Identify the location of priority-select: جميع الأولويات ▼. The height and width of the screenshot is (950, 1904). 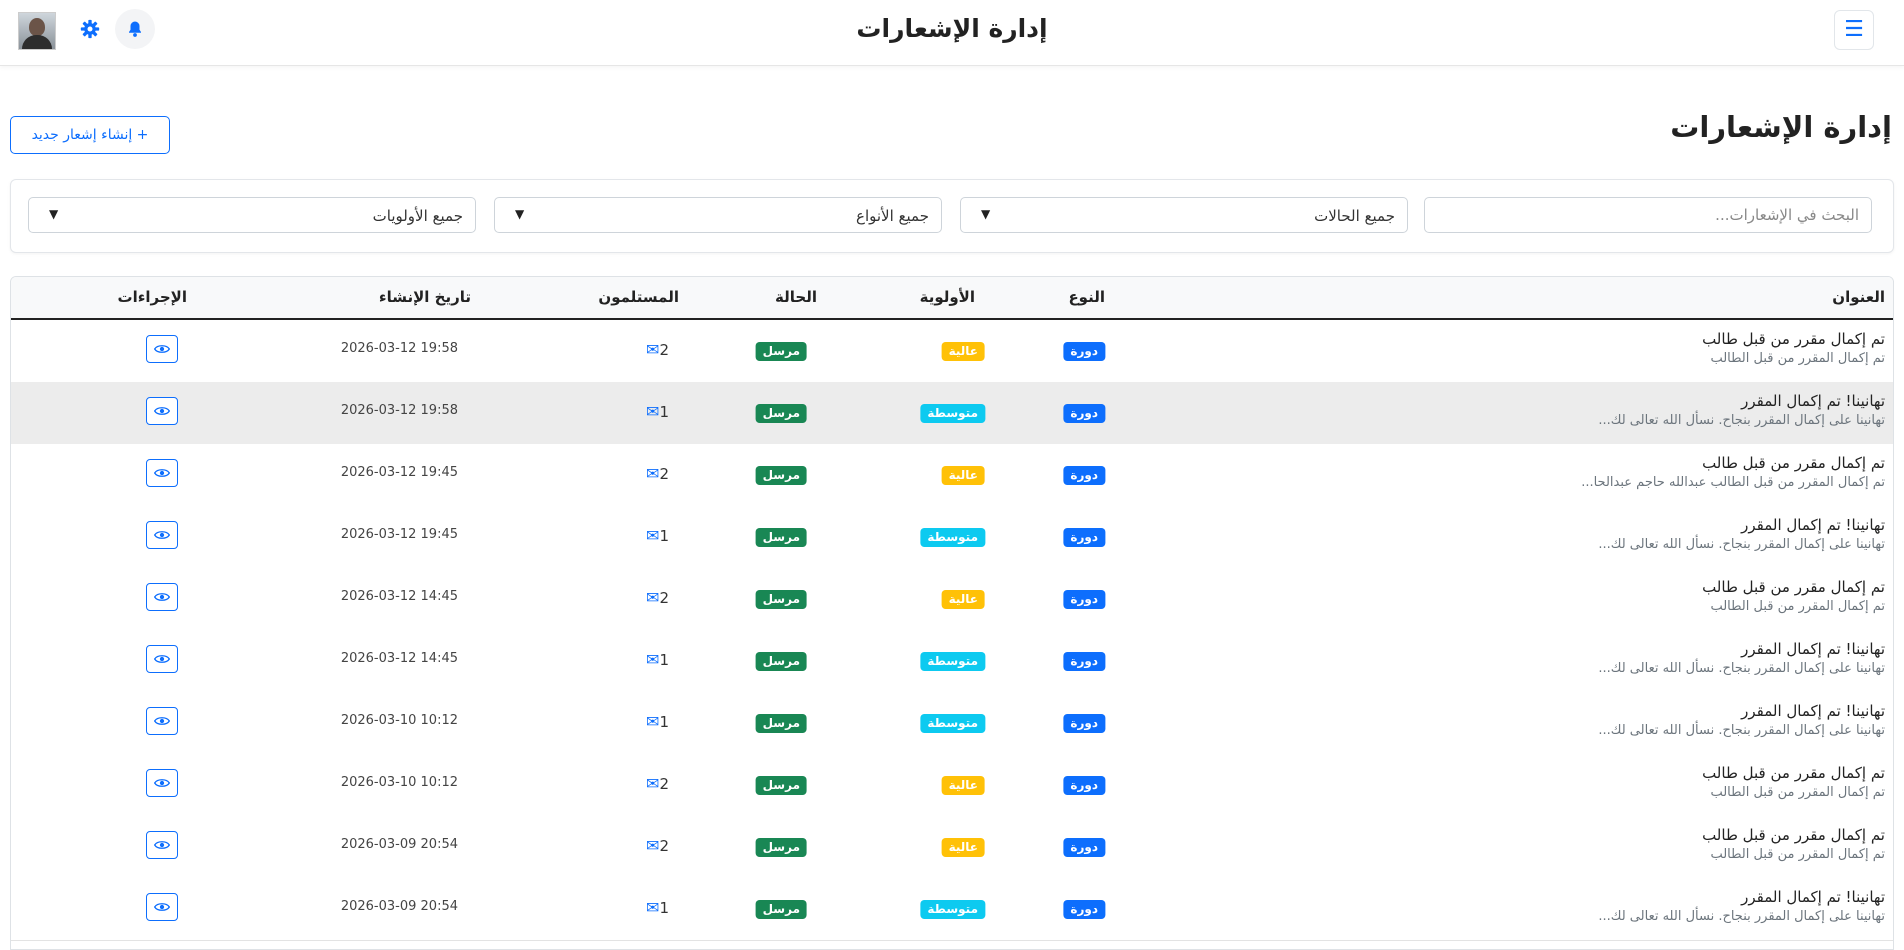
(252, 215).